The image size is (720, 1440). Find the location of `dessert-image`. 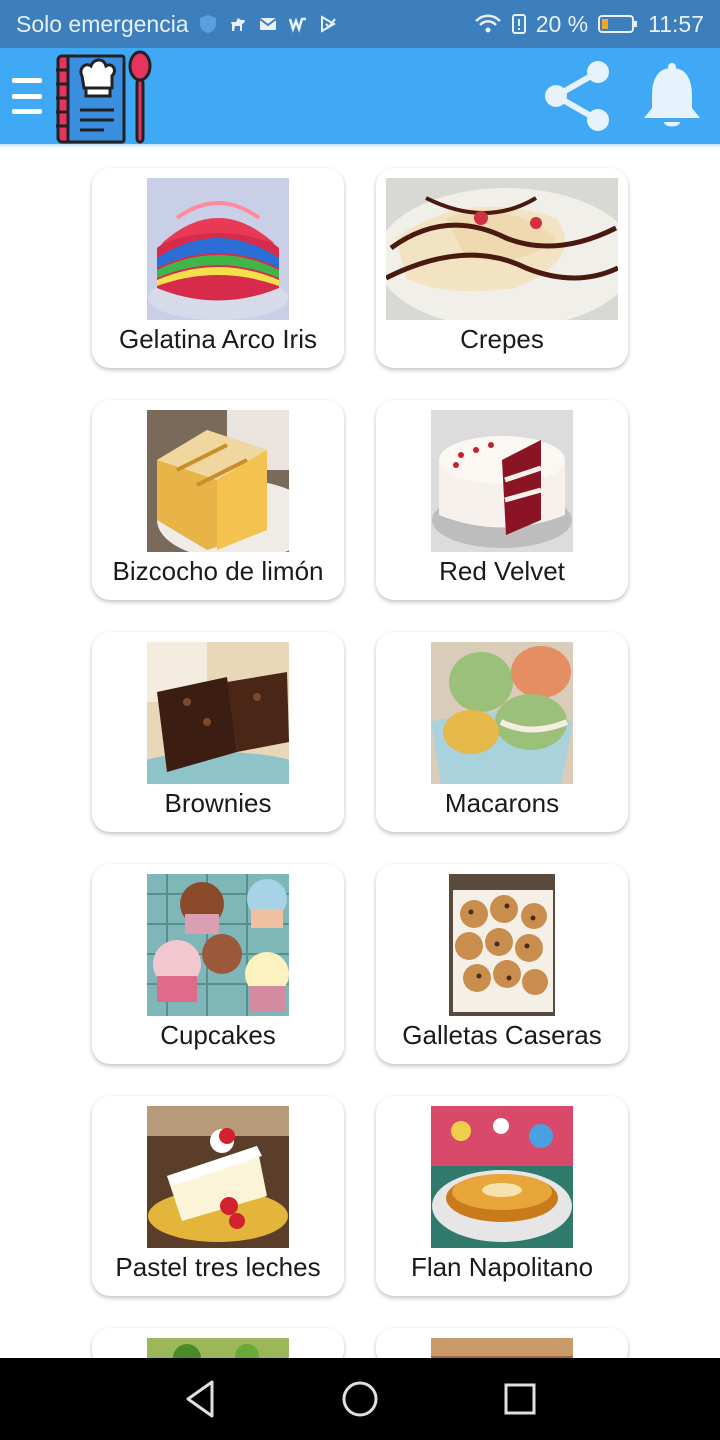

dessert-image is located at coordinates (502, 1348).